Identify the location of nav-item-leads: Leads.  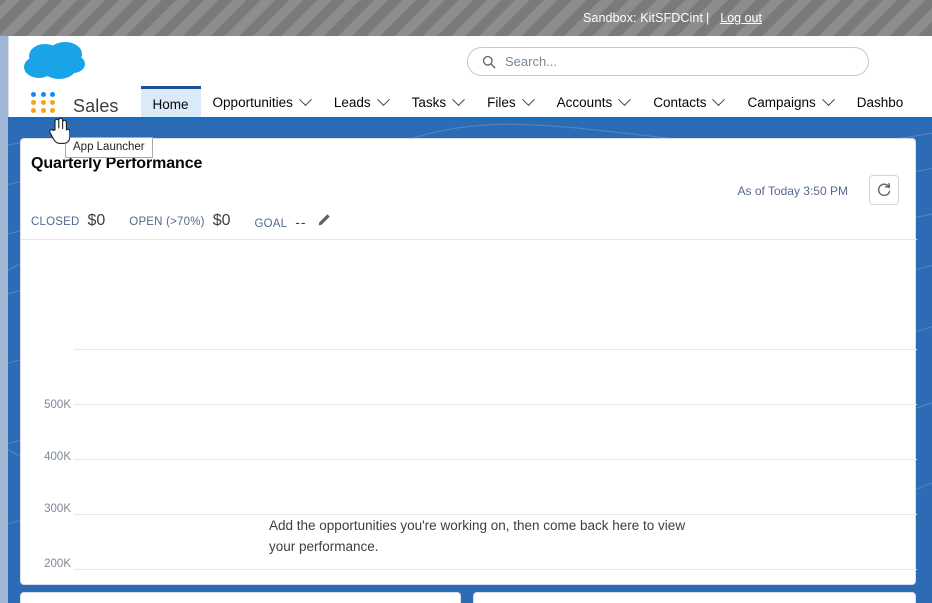
(361, 102).